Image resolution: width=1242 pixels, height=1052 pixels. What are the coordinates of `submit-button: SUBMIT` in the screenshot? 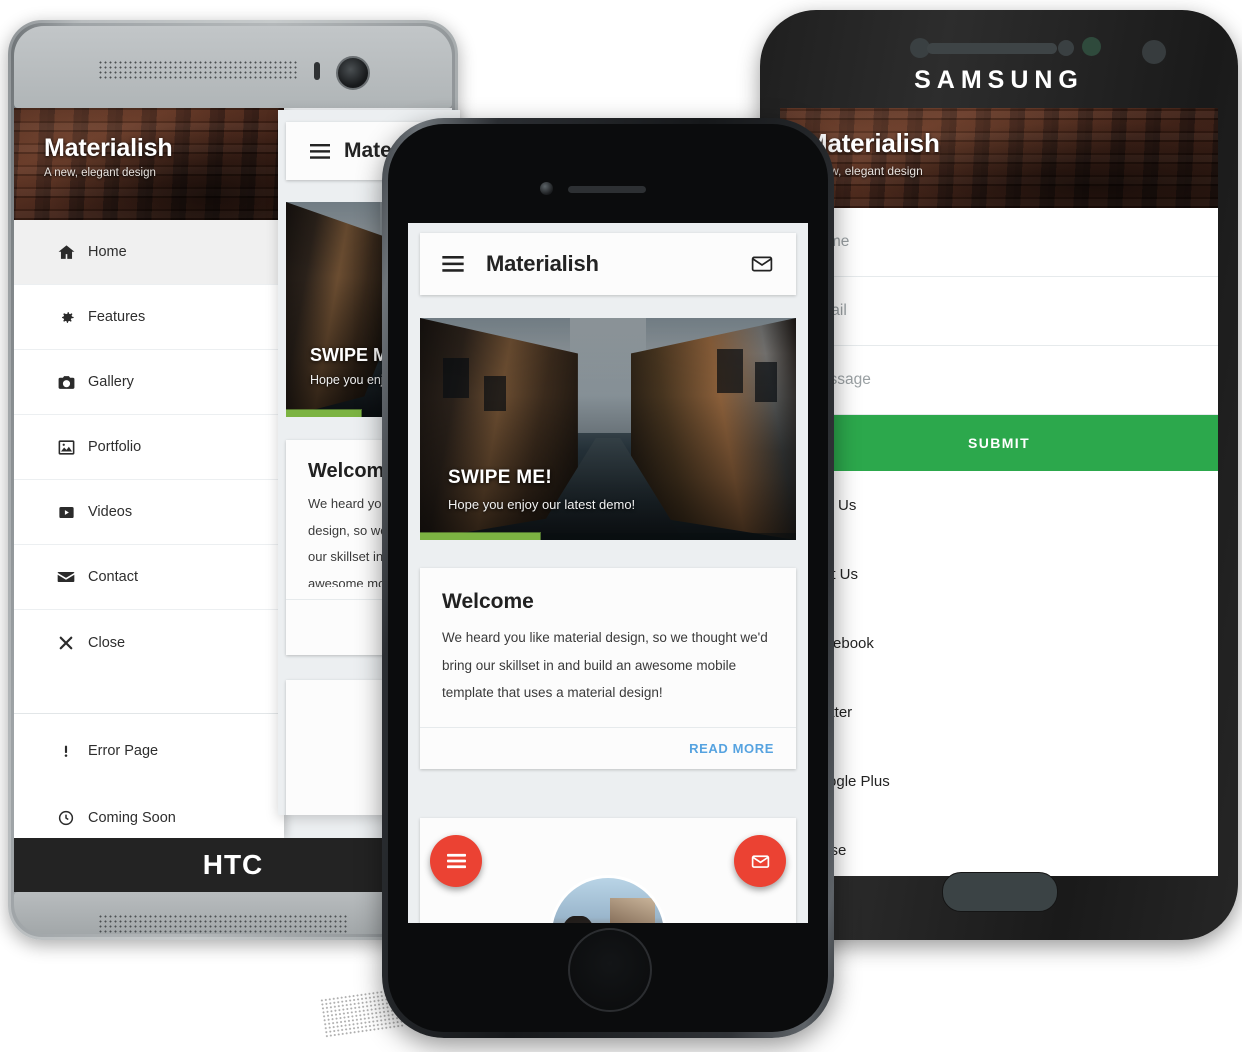 It's located at (999, 443).